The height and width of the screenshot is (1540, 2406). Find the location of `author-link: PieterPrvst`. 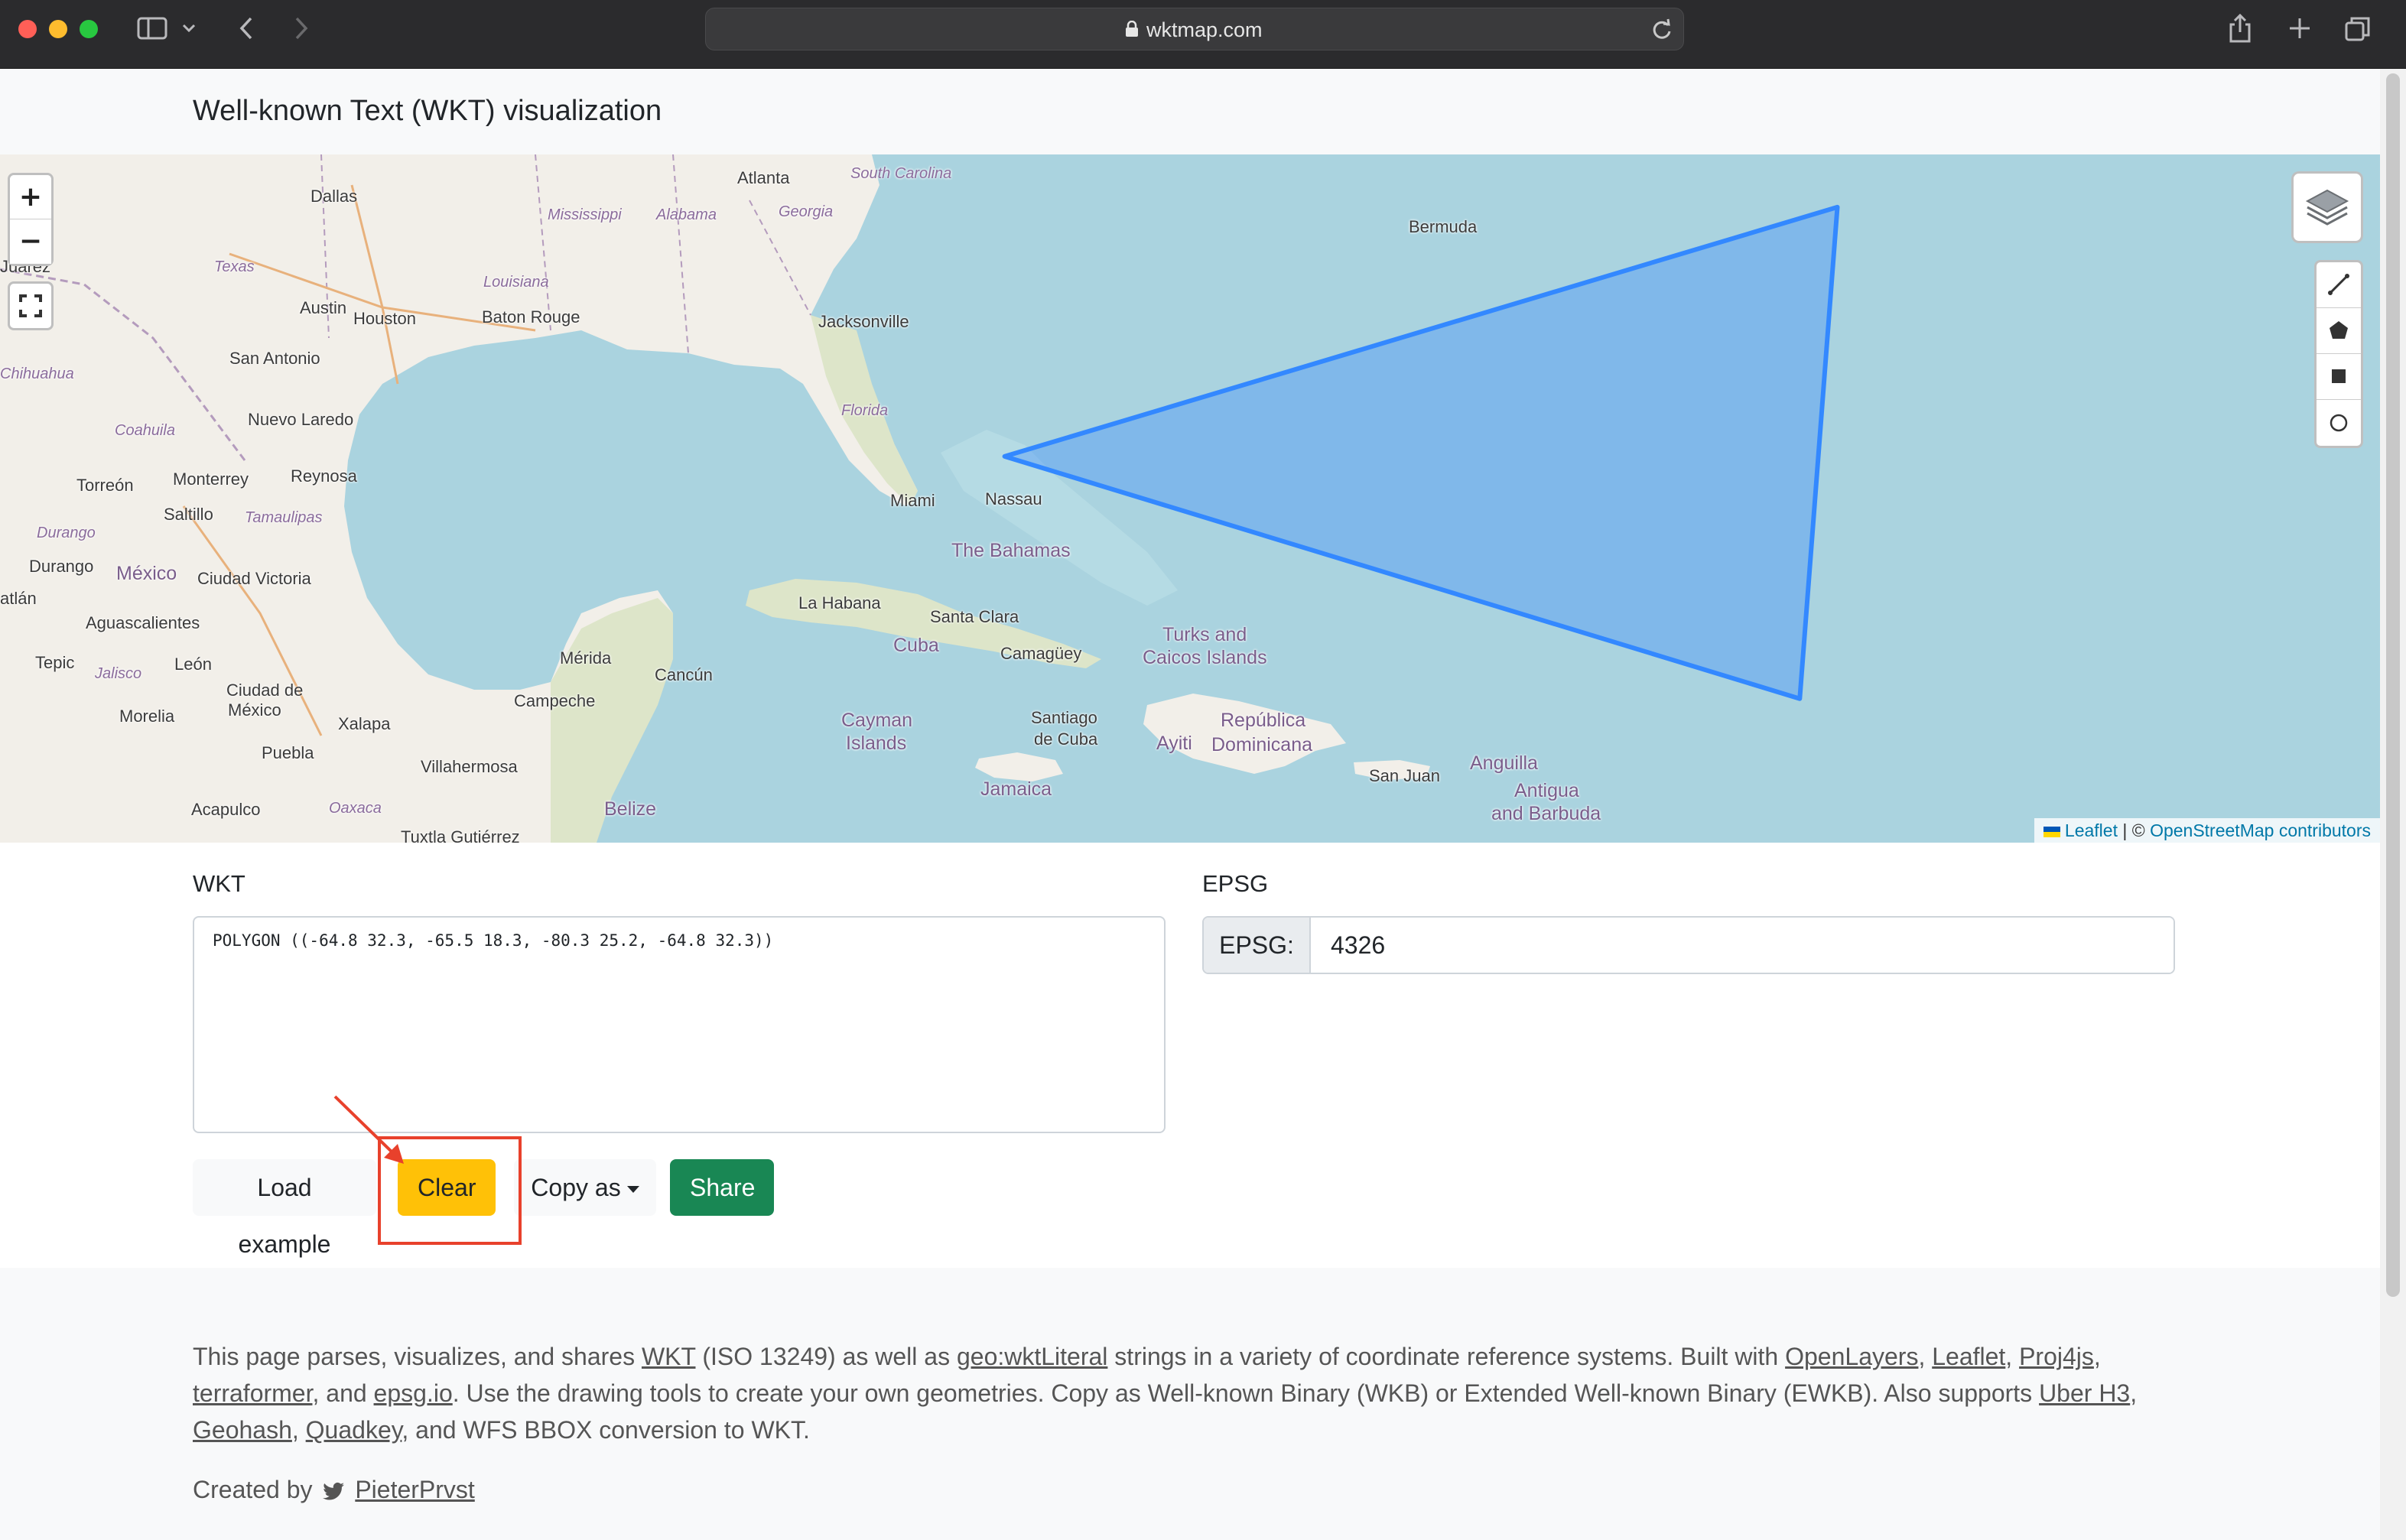

author-link: PieterPrvst is located at coordinates (415, 1489).